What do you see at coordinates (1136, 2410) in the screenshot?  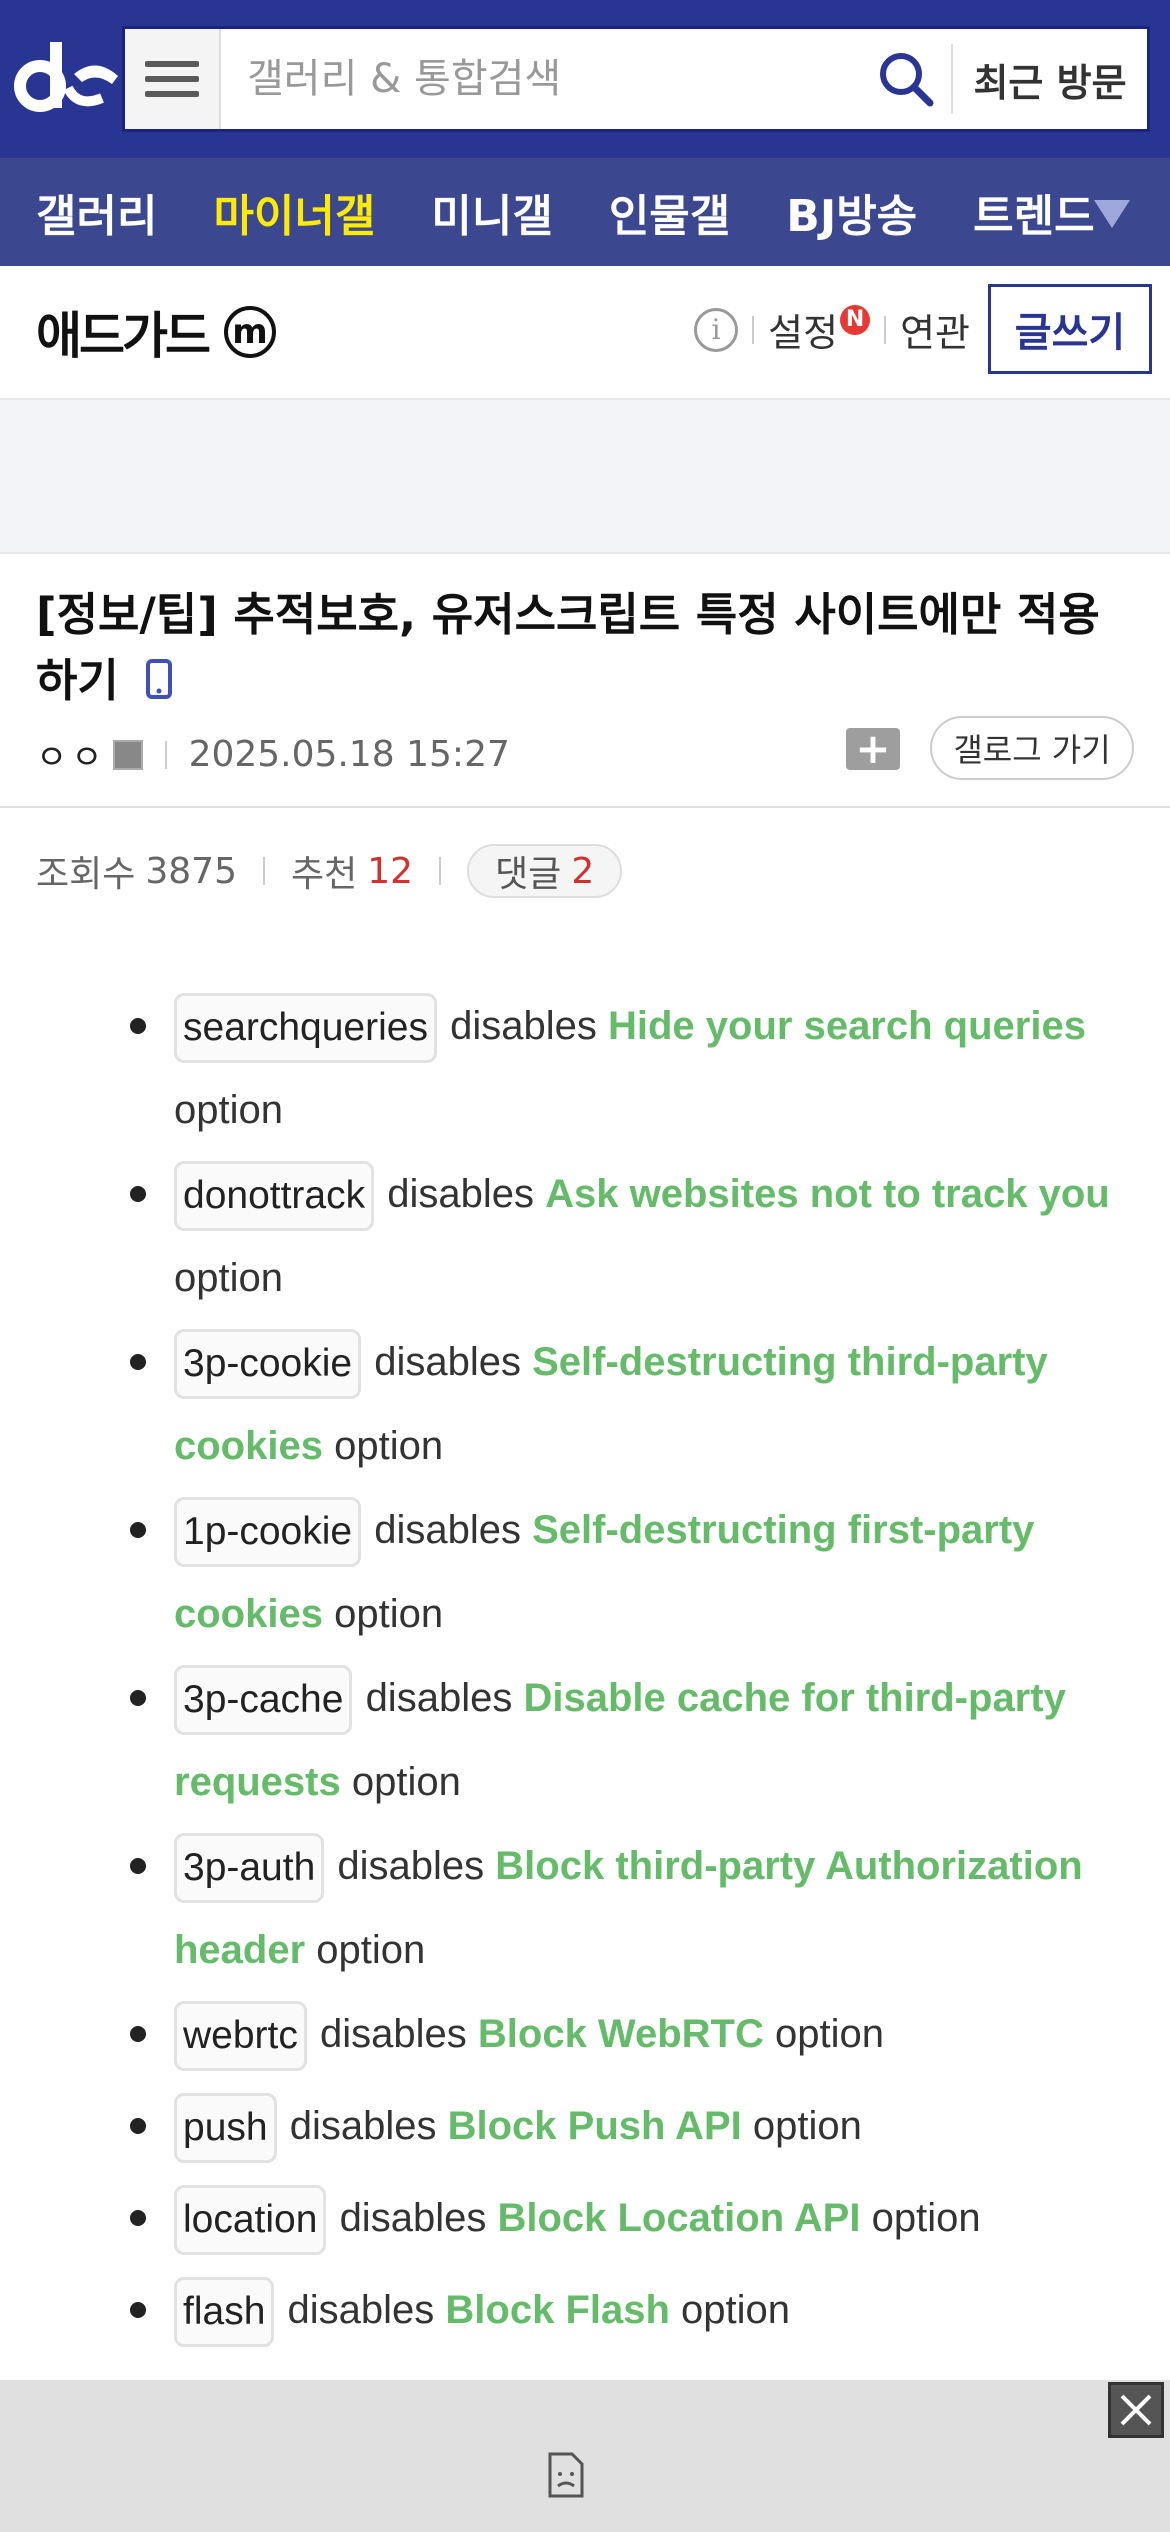 I see `close-icon` at bounding box center [1136, 2410].